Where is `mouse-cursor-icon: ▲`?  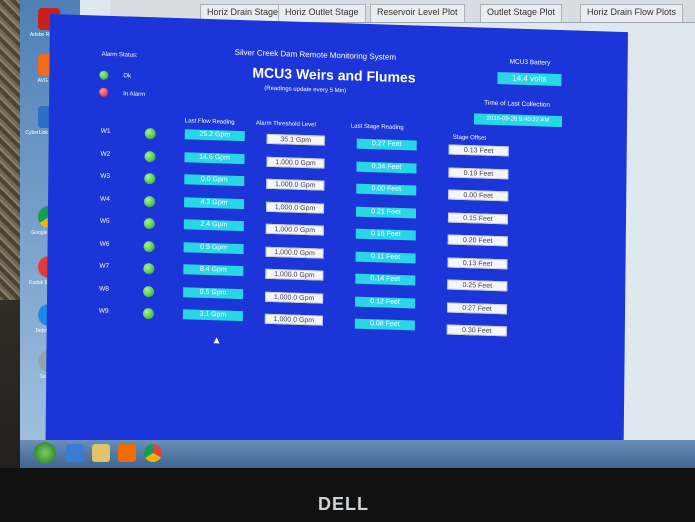
mouse-cursor-icon: ▲ is located at coordinates (216, 341).